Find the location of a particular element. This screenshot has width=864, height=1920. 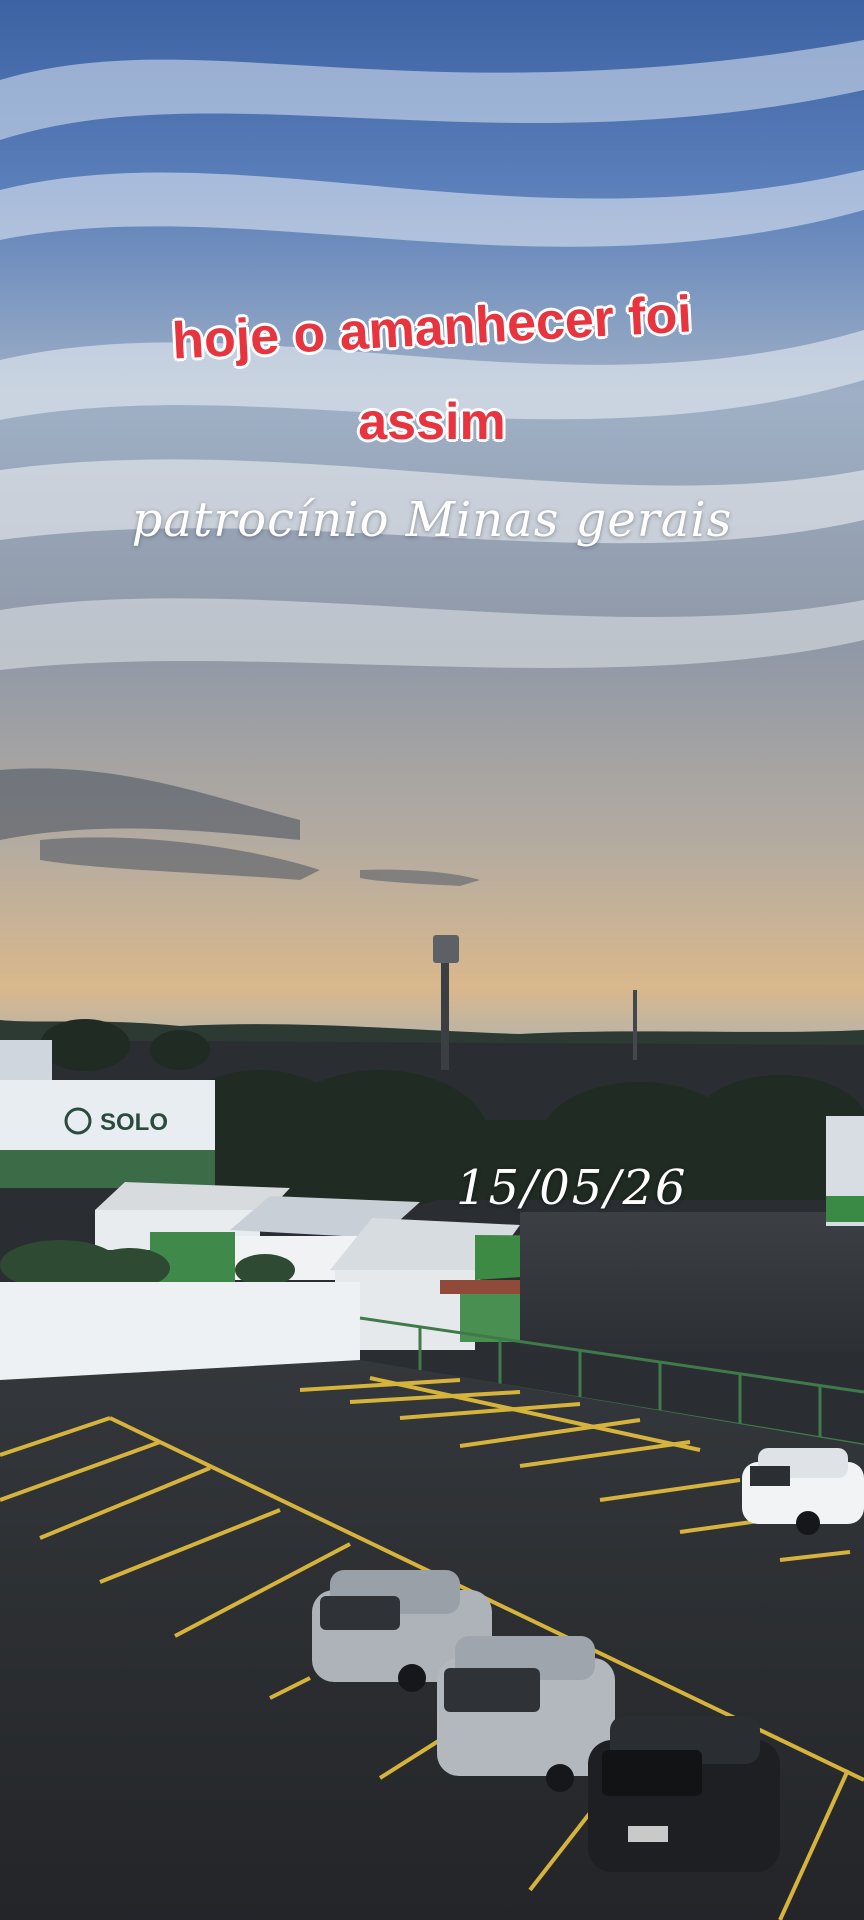

car-white-right is located at coordinates (803, 1491).